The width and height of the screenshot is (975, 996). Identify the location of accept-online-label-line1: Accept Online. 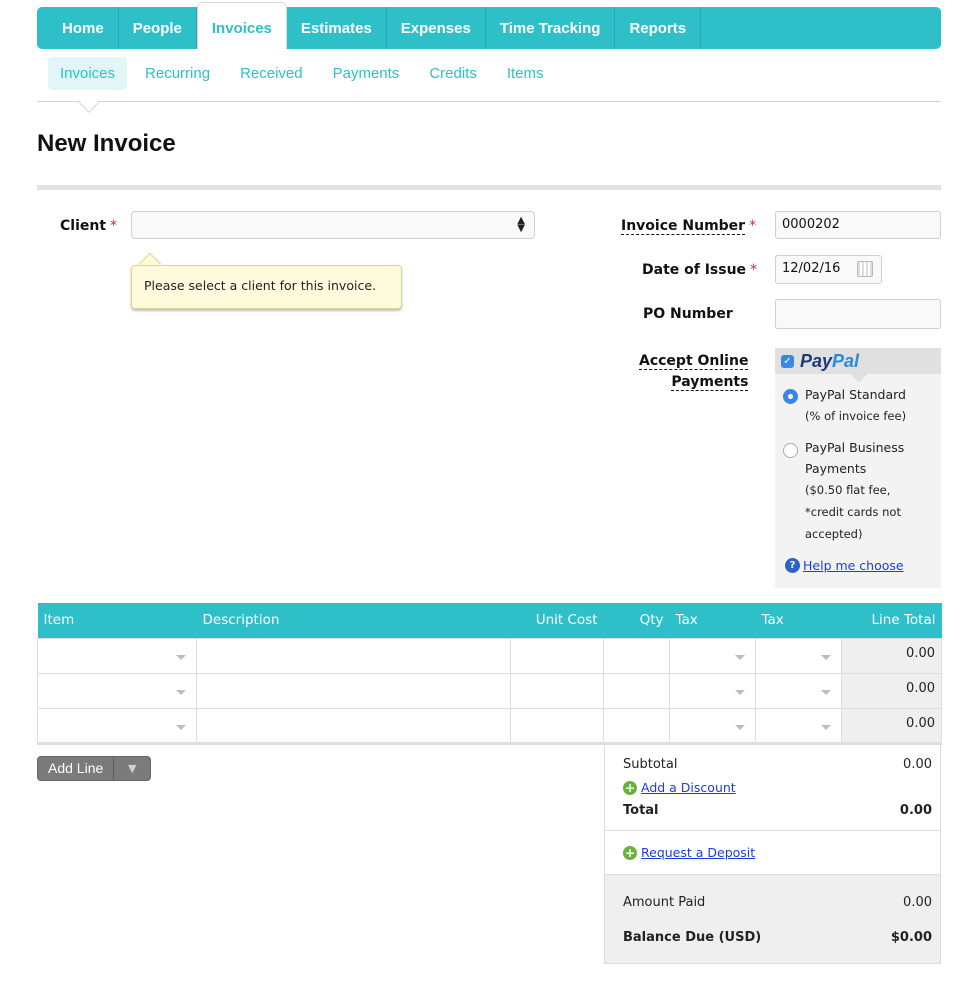
(694, 361).